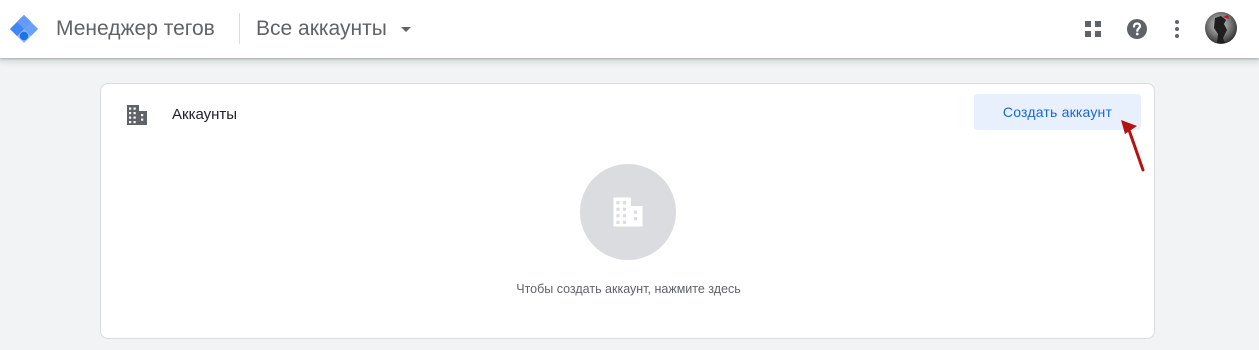 The height and width of the screenshot is (350, 1259). I want to click on apps-button, so click(1093, 29).